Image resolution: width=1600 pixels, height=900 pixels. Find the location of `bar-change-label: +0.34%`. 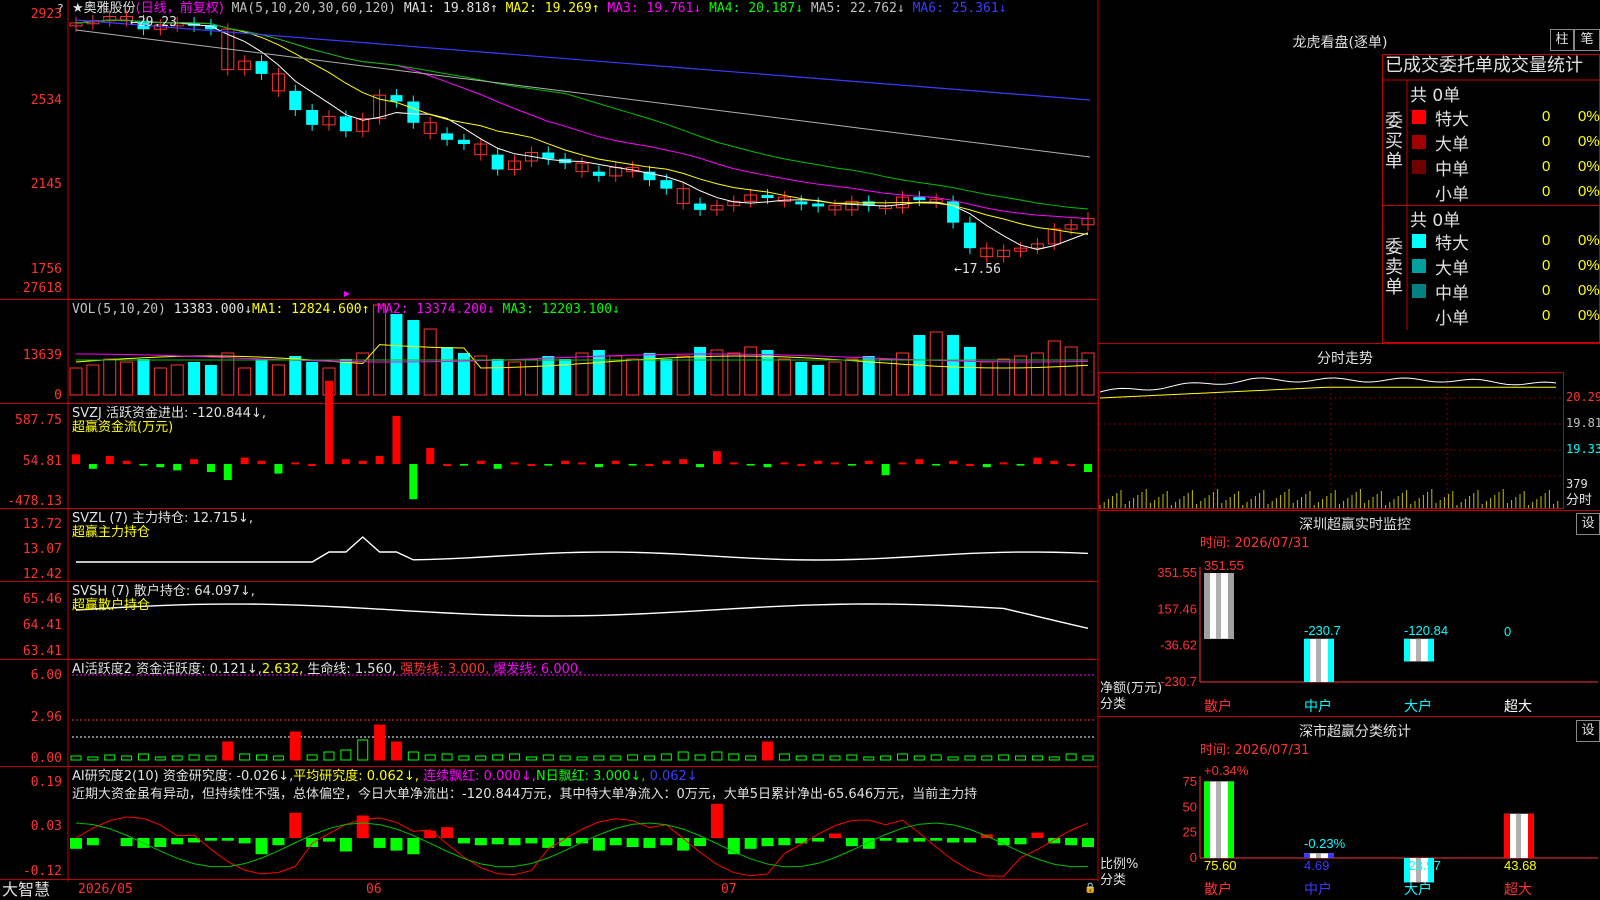

bar-change-label: +0.34% is located at coordinates (1226, 770).